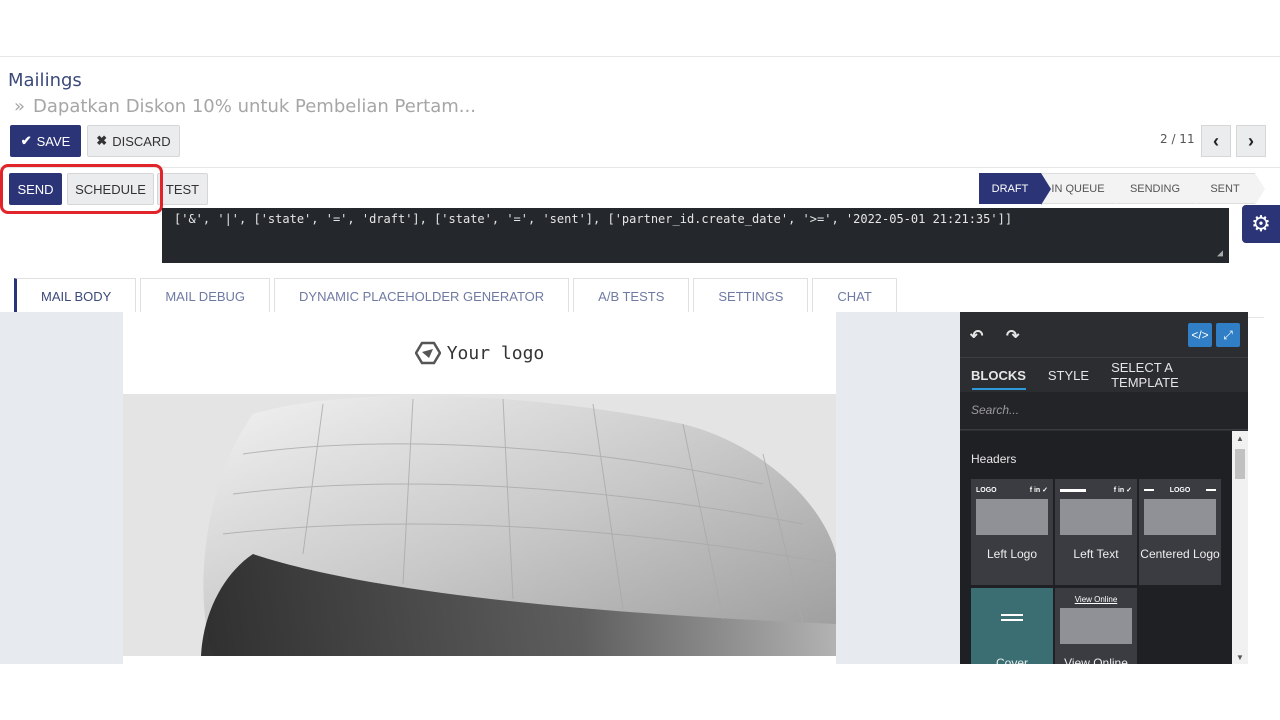  Describe the element at coordinates (751, 295) in the screenshot. I see `tab-settings: SETTINGS` at that location.